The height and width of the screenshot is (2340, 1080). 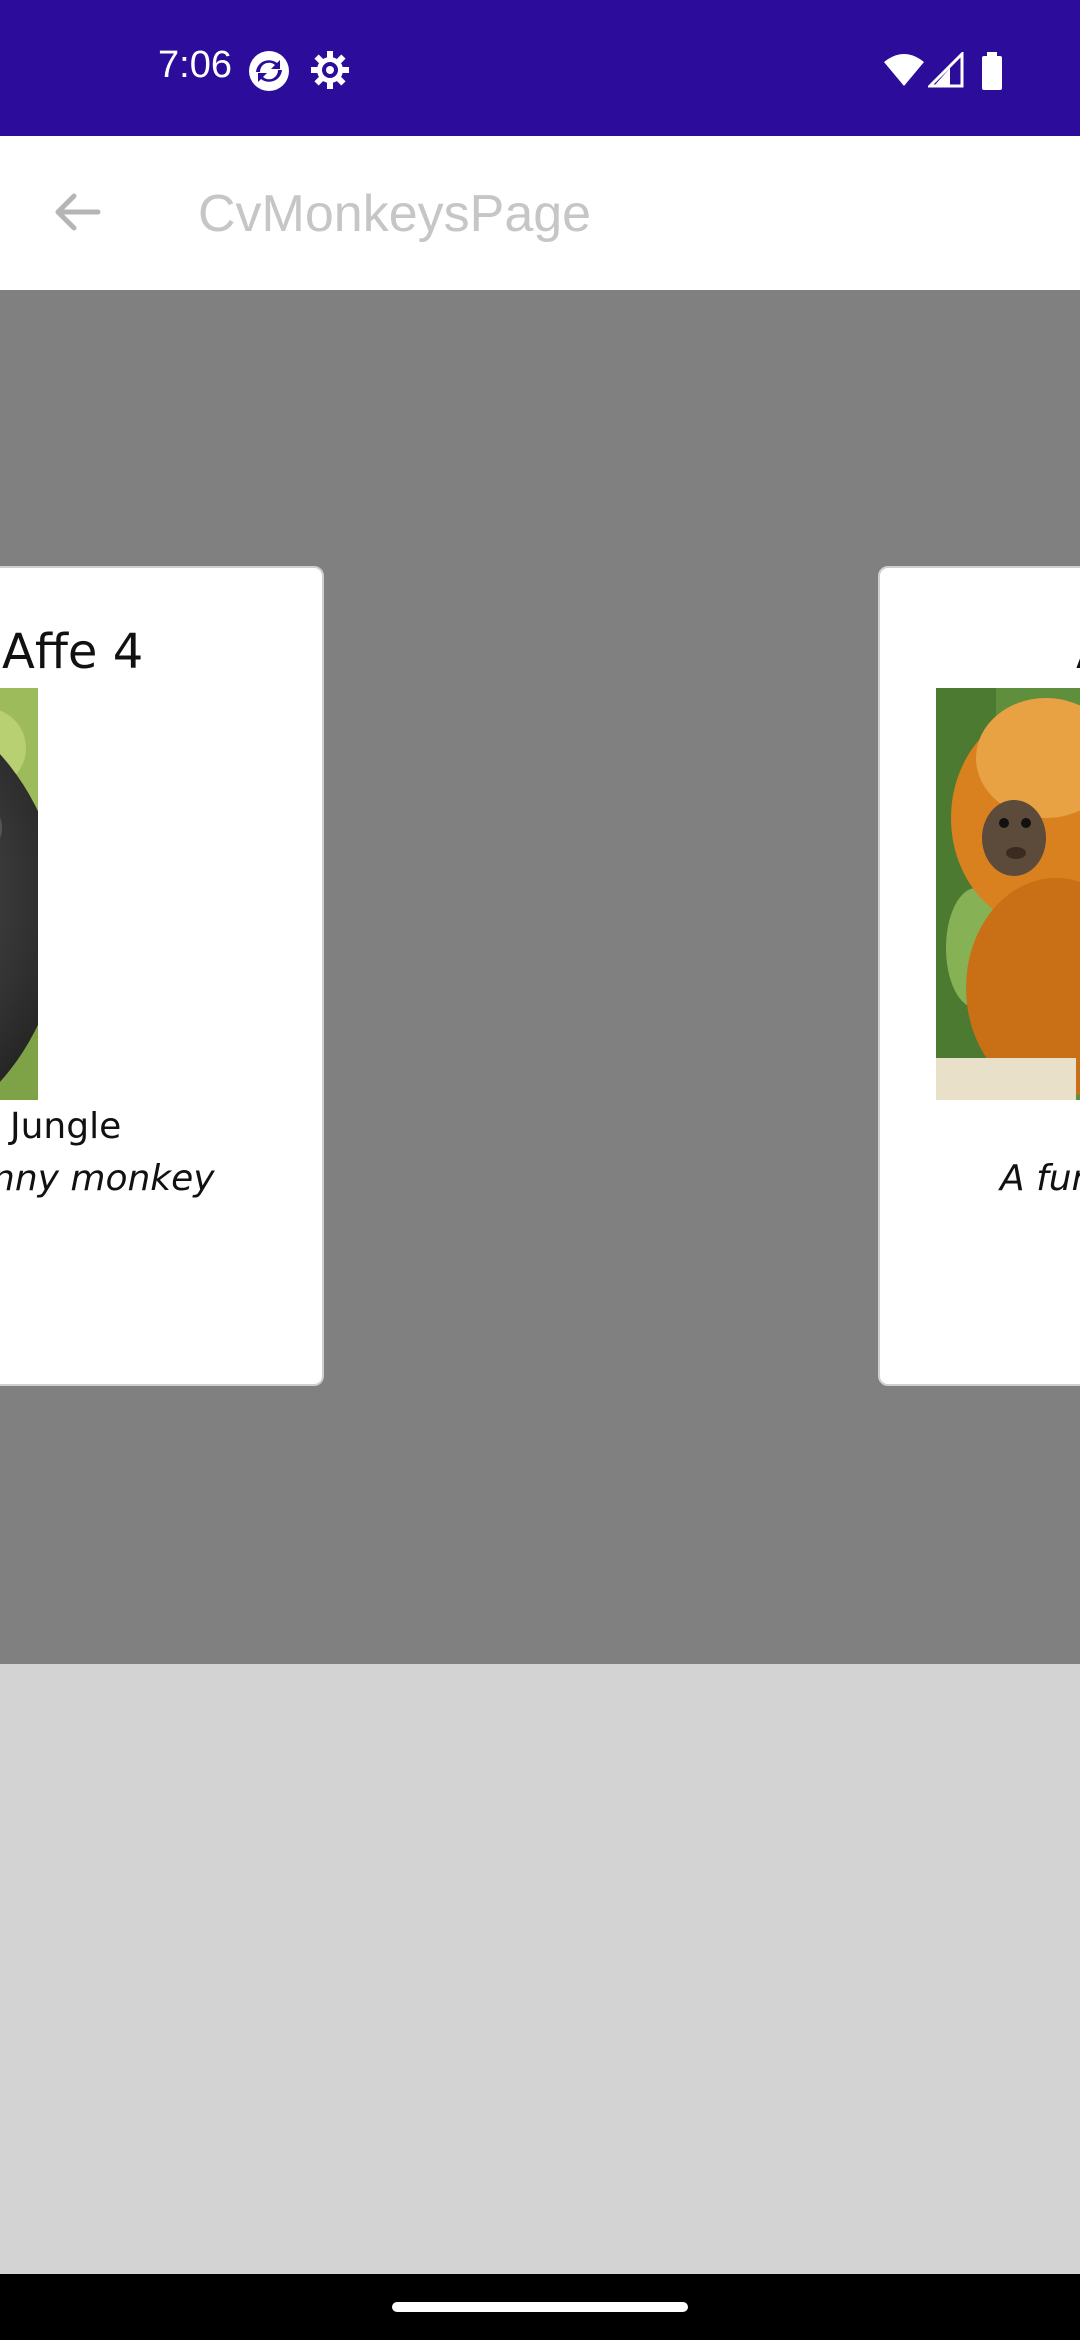 I want to click on wifi-icon, so click(x=904, y=72).